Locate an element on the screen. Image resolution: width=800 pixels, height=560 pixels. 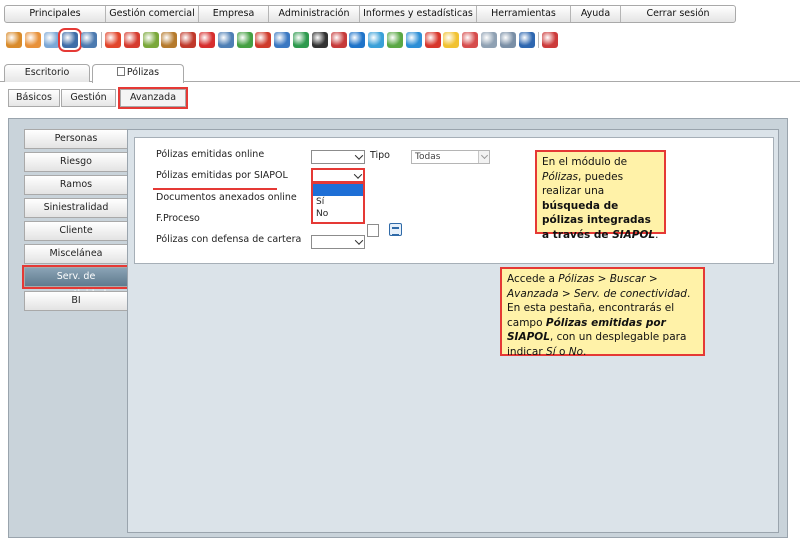
calendar-icon is located at coordinates (395, 229).